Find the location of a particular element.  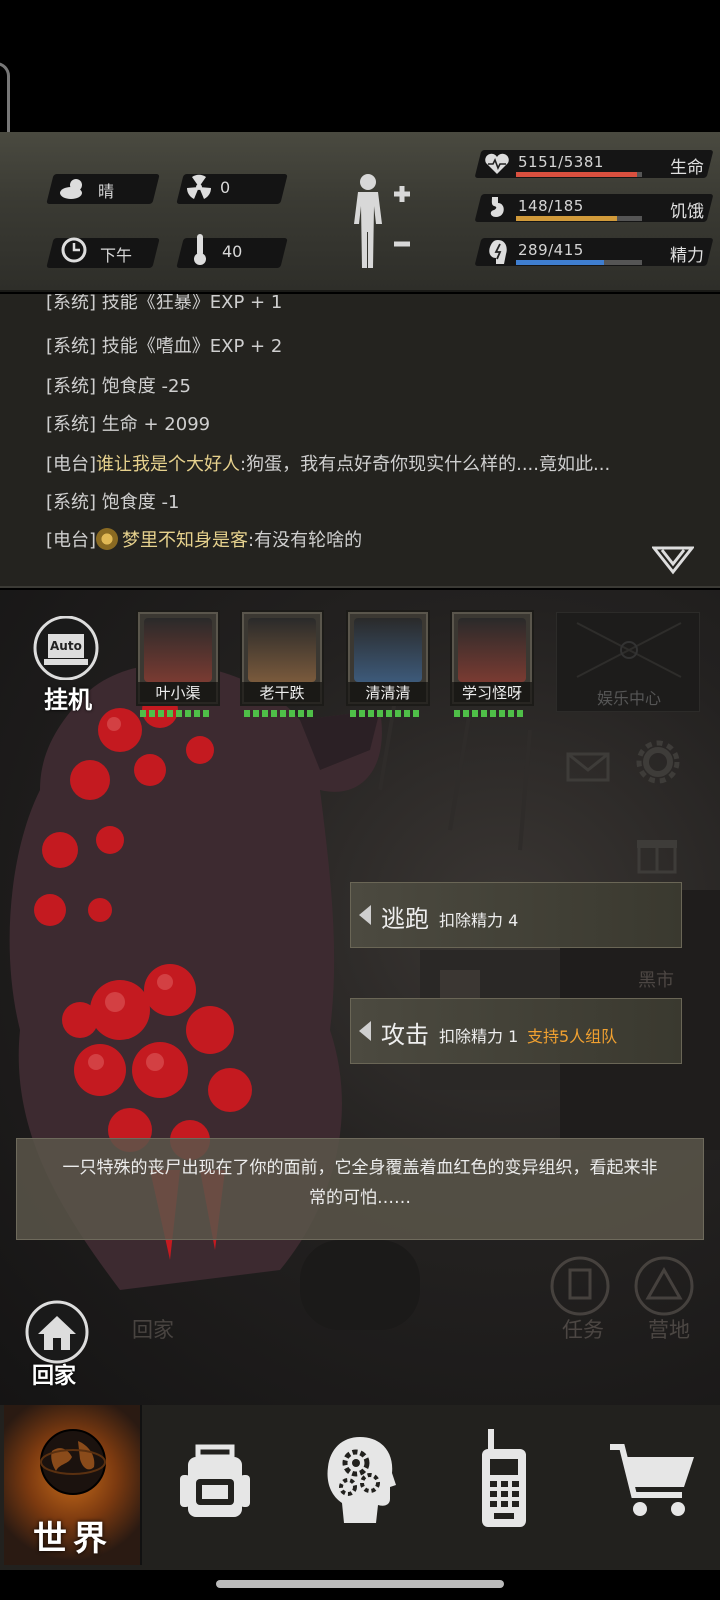

nav-tab-shop is located at coordinates (651, 1485).